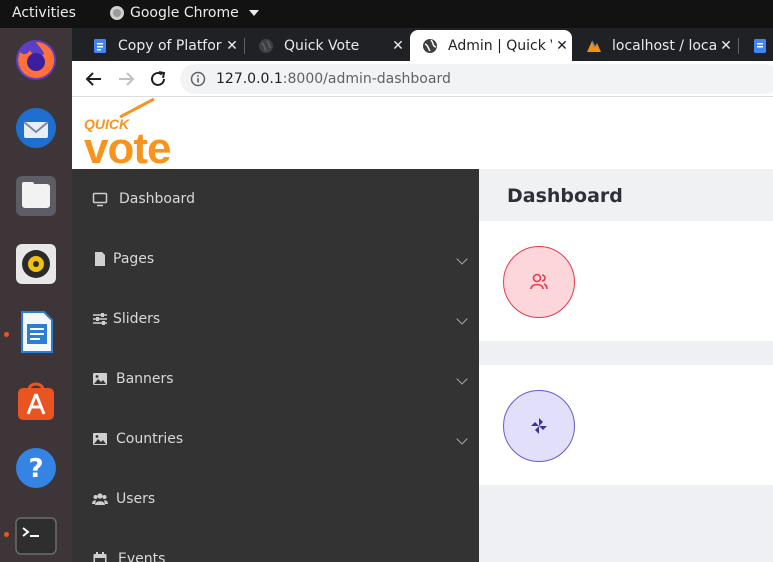 Image resolution: width=773 pixels, height=562 pixels. Describe the element at coordinates (476, 79) in the screenshot. I see `address-bar: 127.0.0.1:8000/admin-dashboard` at that location.